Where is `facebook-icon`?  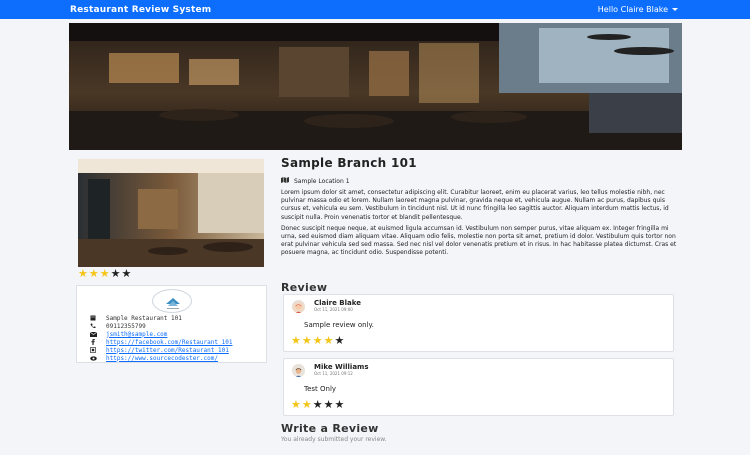 facebook-icon is located at coordinates (93, 342).